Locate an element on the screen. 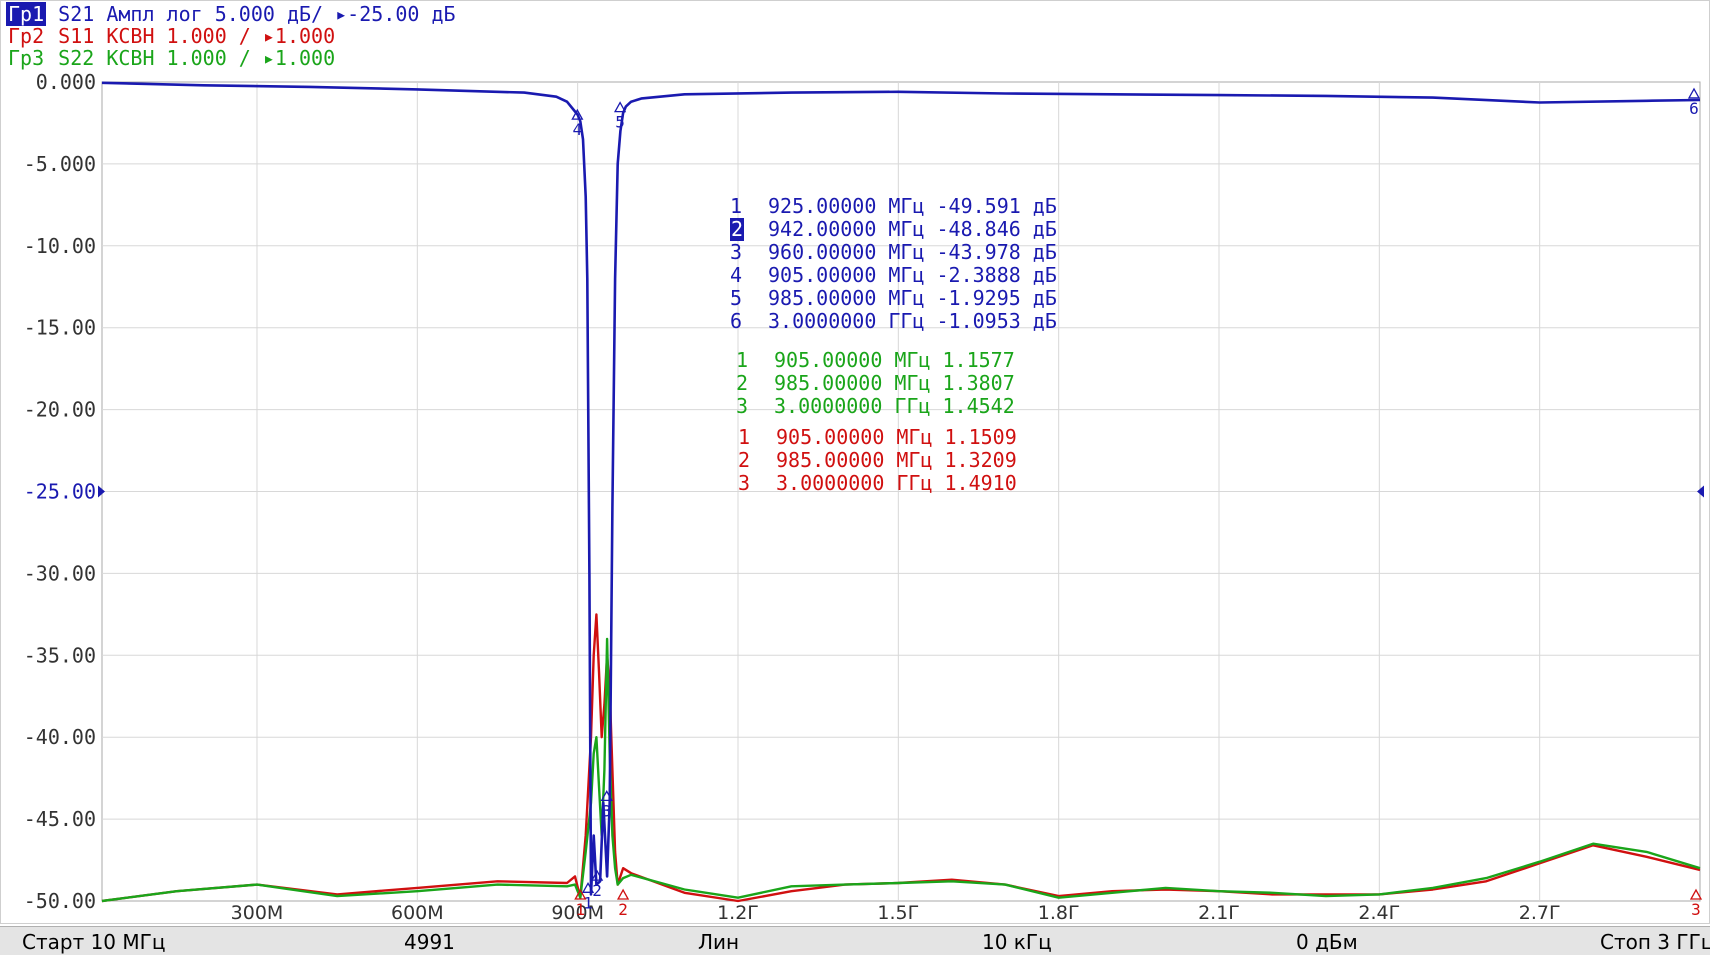 Image resolution: width=1710 pixels, height=955 pixels. marker-row-s21: 6 3.0000000 ГГц -1.0953 дБ is located at coordinates (893, 321).